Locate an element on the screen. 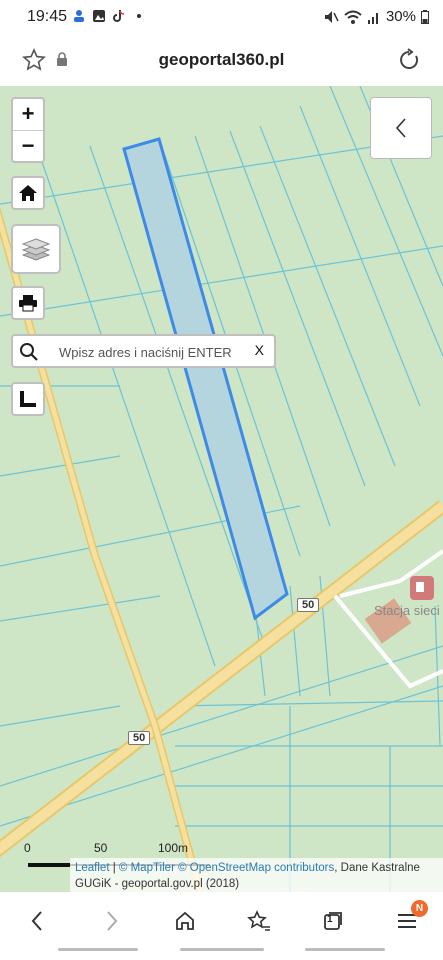 The height and width of the screenshot is (960, 443). search-clear-button: X is located at coordinates (259, 350).